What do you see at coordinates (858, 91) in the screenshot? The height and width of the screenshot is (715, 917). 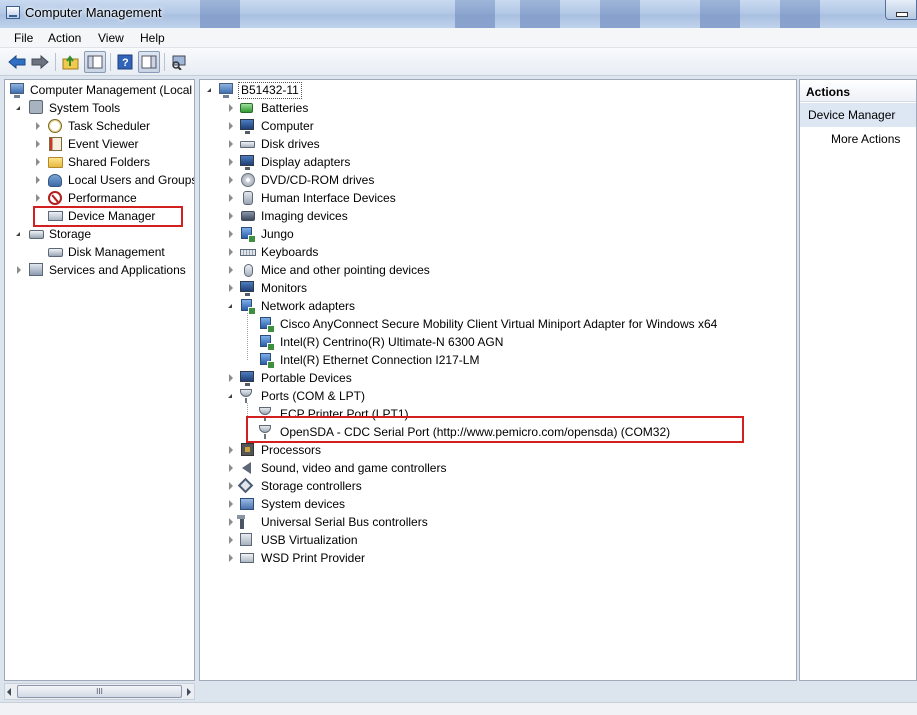 I see `actions-header: Actions` at bounding box center [858, 91].